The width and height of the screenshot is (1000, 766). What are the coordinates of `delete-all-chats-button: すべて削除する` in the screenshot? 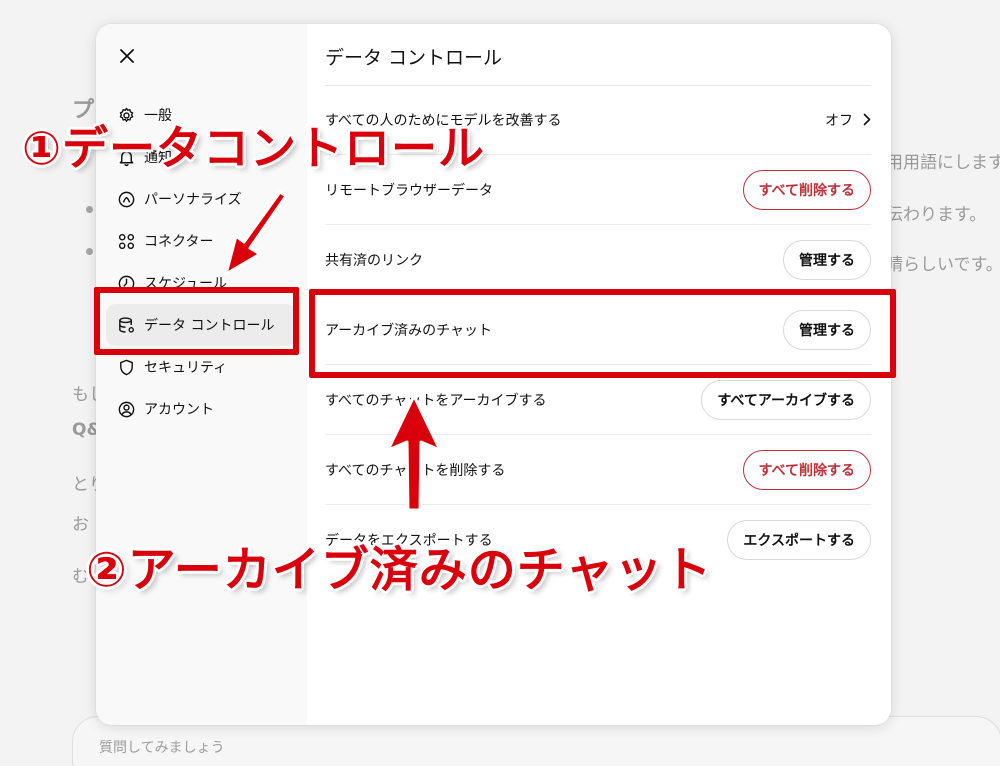 It's located at (806, 469).